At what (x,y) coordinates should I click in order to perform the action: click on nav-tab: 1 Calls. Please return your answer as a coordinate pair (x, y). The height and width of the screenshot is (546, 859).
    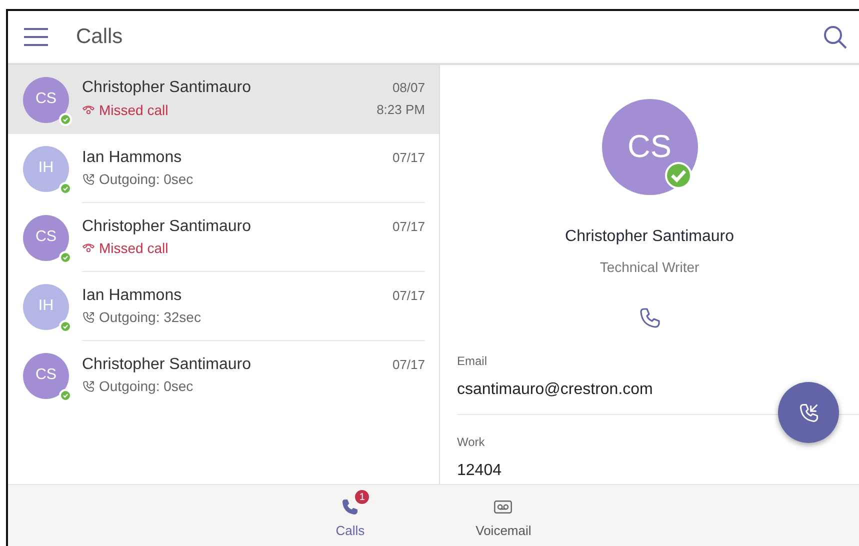
    Looking at the image, I should click on (350, 515).